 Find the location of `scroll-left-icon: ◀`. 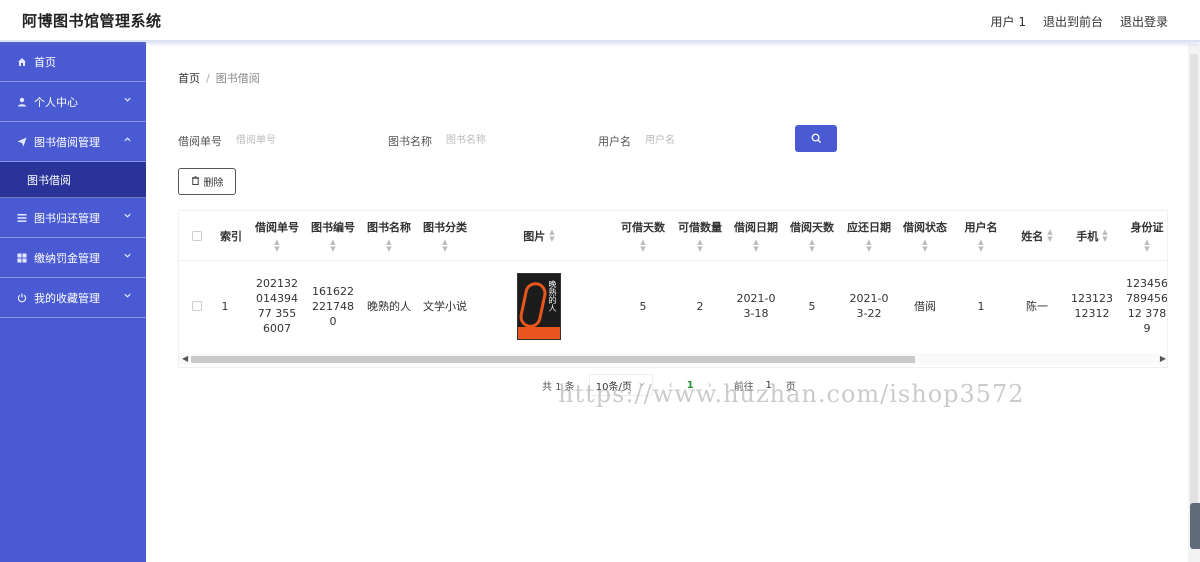

scroll-left-icon: ◀ is located at coordinates (185, 359).